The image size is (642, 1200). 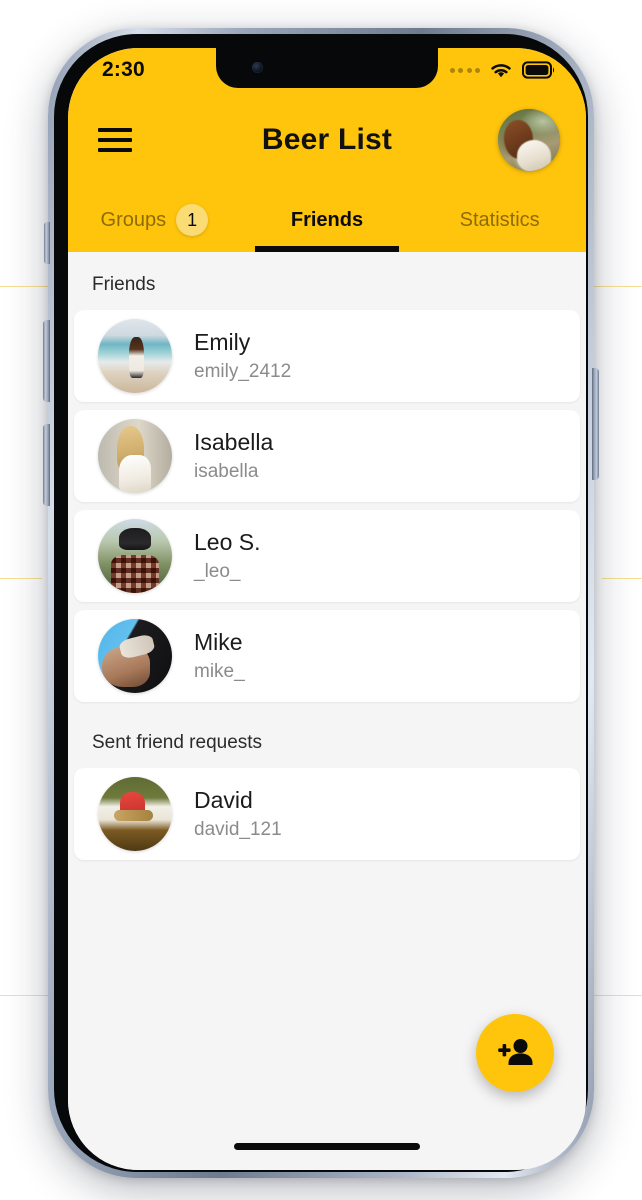 I want to click on friend-handle: emily_2412, so click(x=243, y=371).